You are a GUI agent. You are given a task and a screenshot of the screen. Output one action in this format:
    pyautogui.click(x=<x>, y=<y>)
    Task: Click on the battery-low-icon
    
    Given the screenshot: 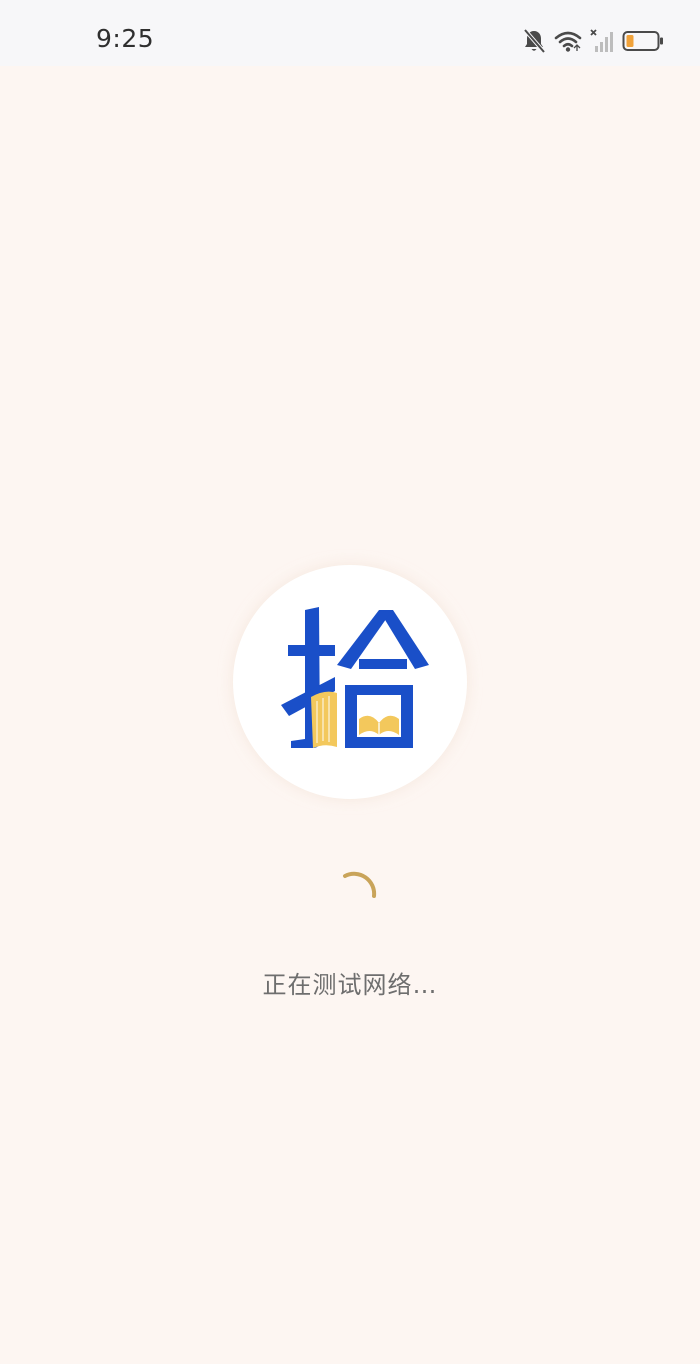 What is the action you would take?
    pyautogui.click(x=643, y=41)
    